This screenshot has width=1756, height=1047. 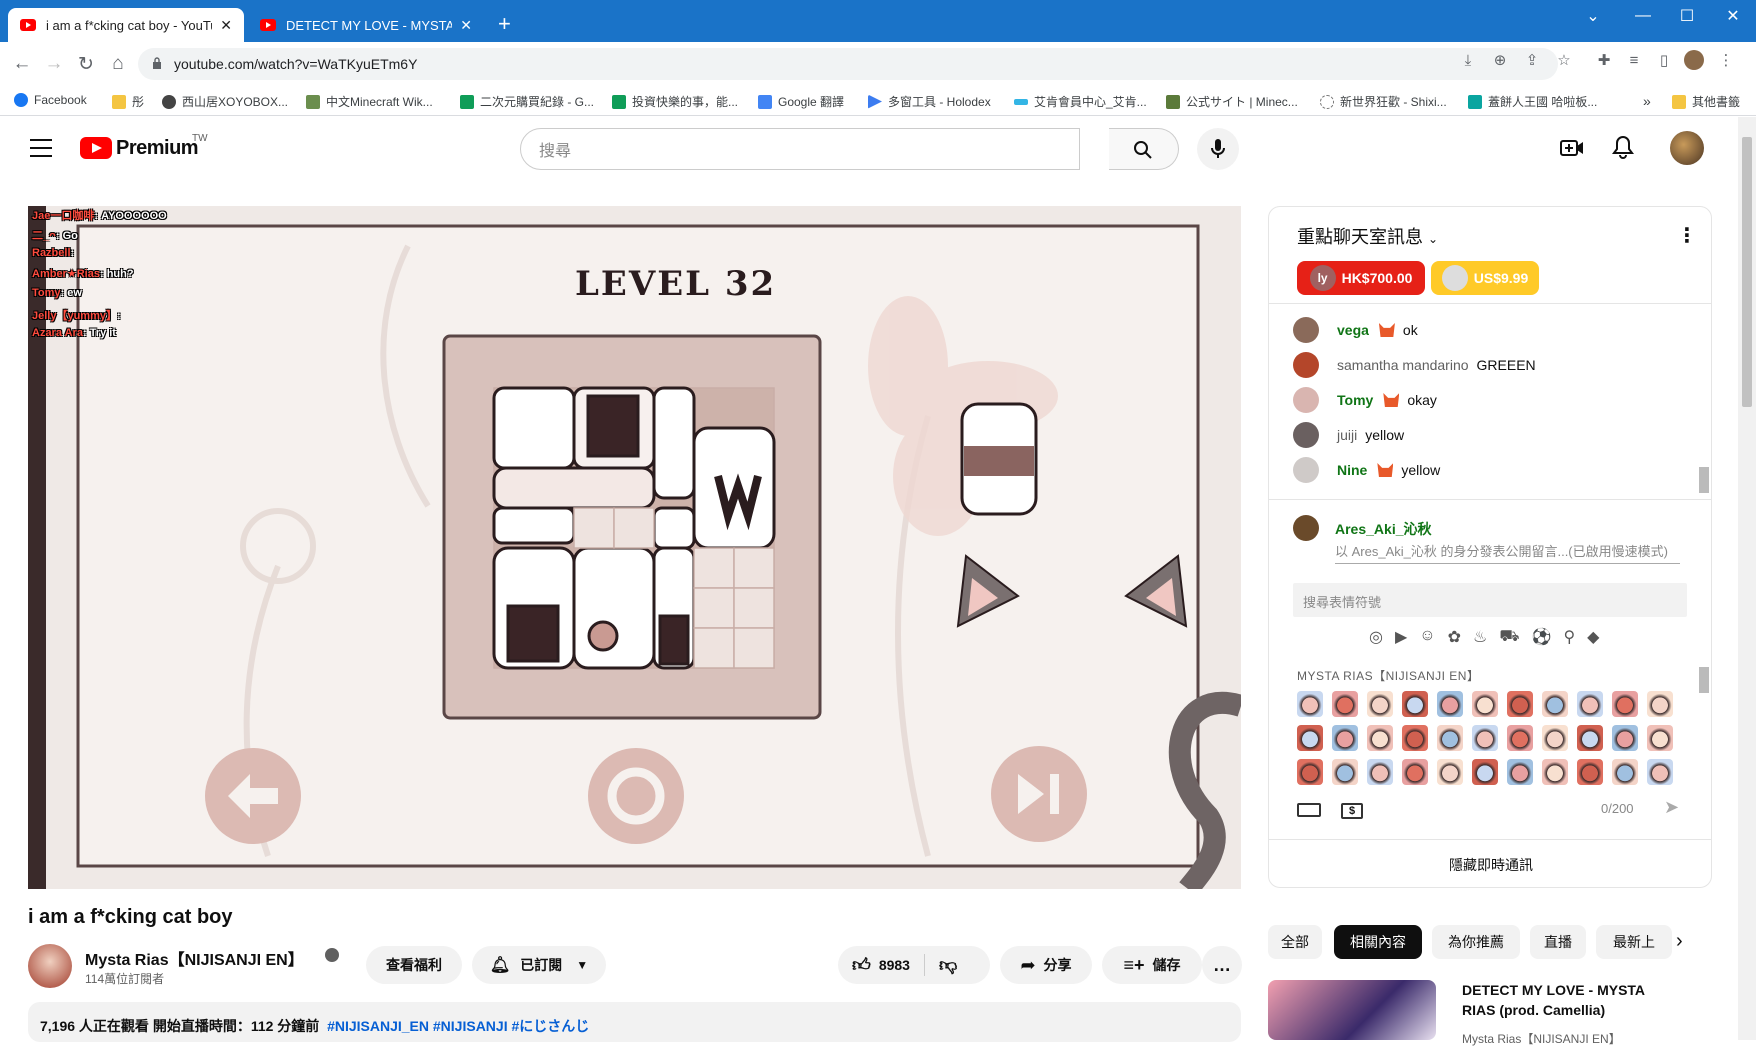 What do you see at coordinates (1634, 60) in the screenshot?
I see `media-control-icon: ≡` at bounding box center [1634, 60].